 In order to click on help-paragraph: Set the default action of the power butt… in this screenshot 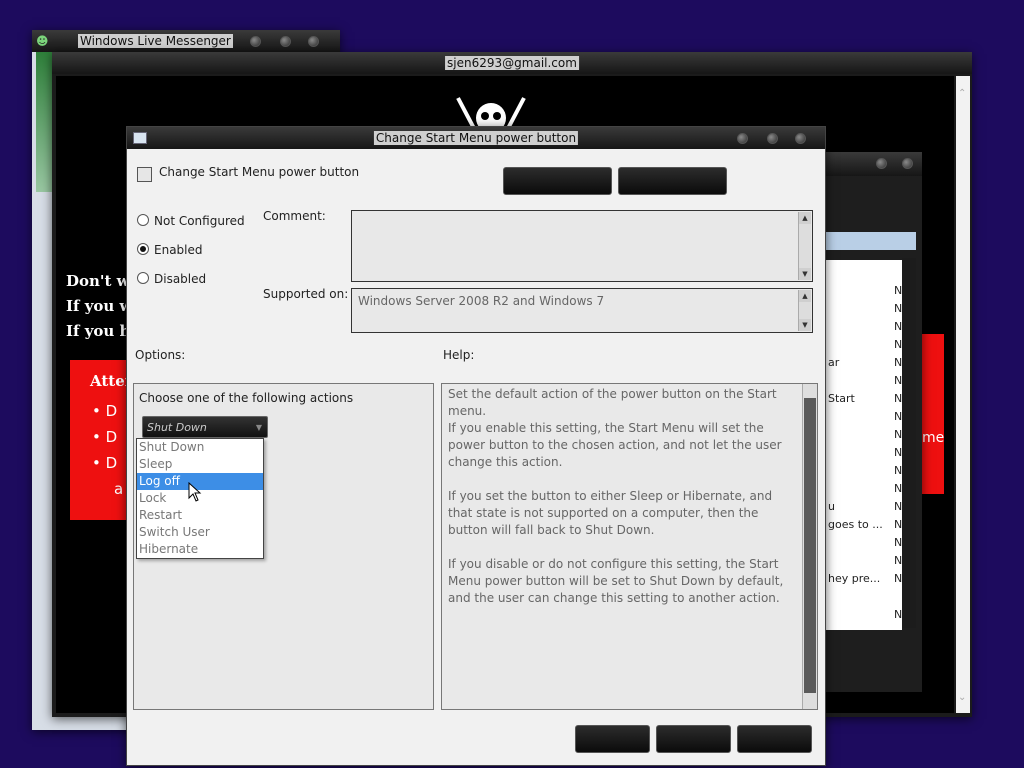, I will do `click(612, 402)`.